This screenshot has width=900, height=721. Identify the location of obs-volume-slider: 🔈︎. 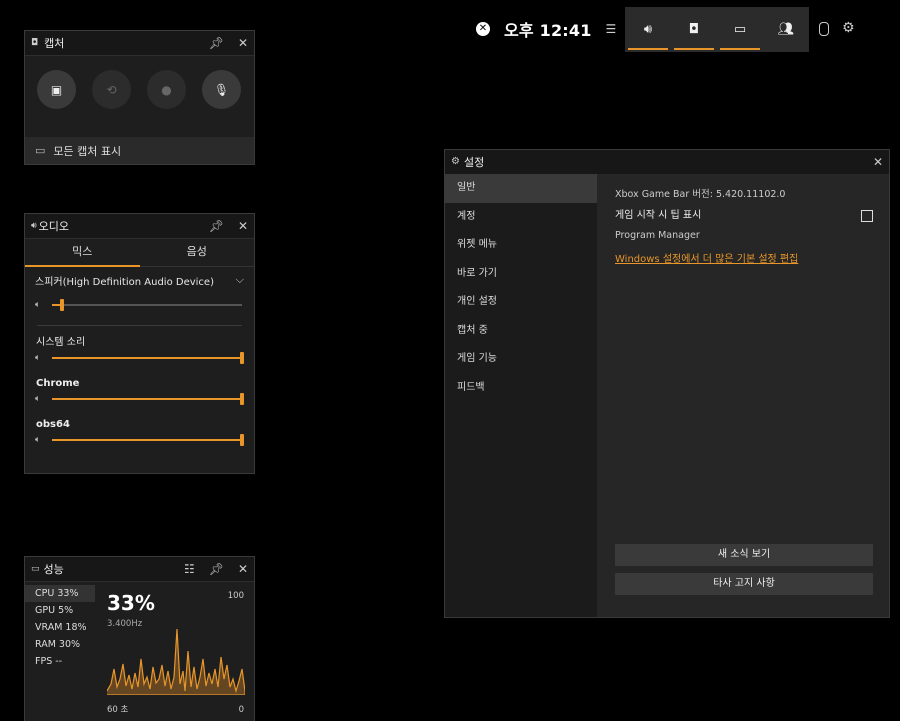
(139, 440).